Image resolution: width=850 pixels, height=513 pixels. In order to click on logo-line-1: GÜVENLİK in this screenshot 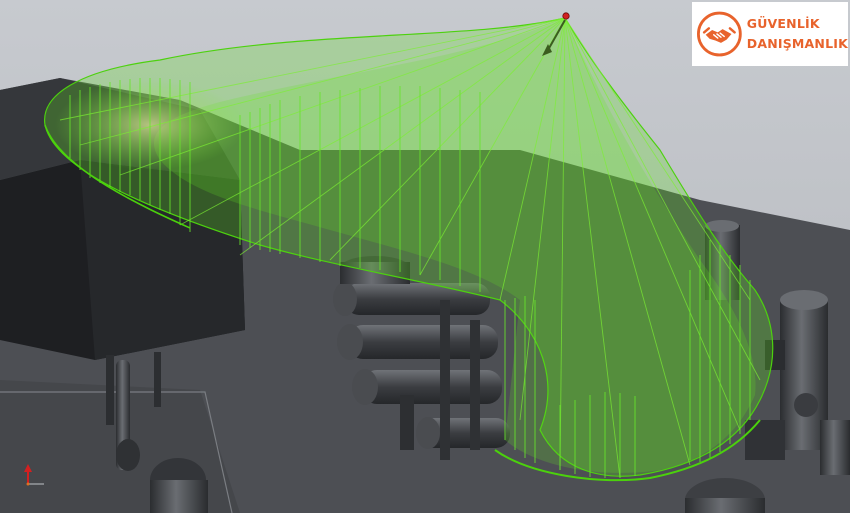, I will do `click(783, 23)`.